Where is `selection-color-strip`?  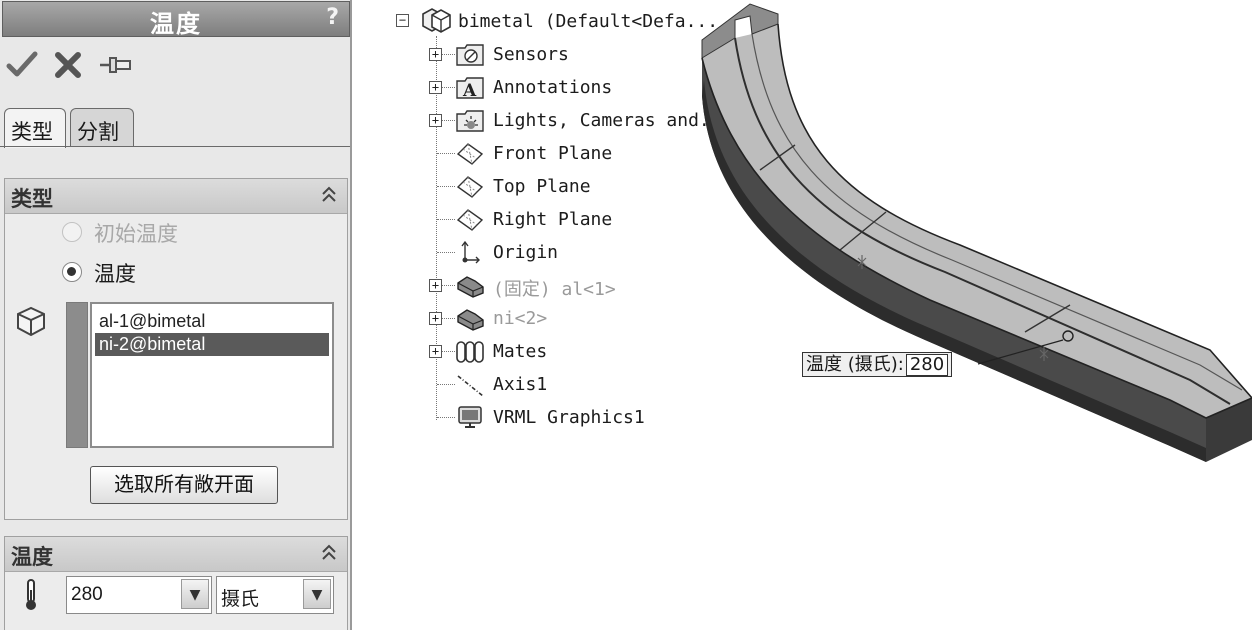 selection-color-strip is located at coordinates (77, 375).